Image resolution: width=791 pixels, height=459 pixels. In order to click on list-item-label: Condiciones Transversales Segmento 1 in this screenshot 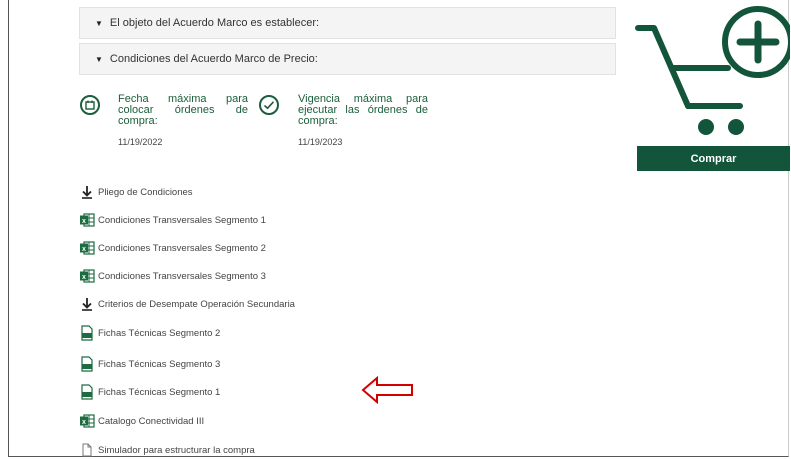, I will do `click(182, 220)`.